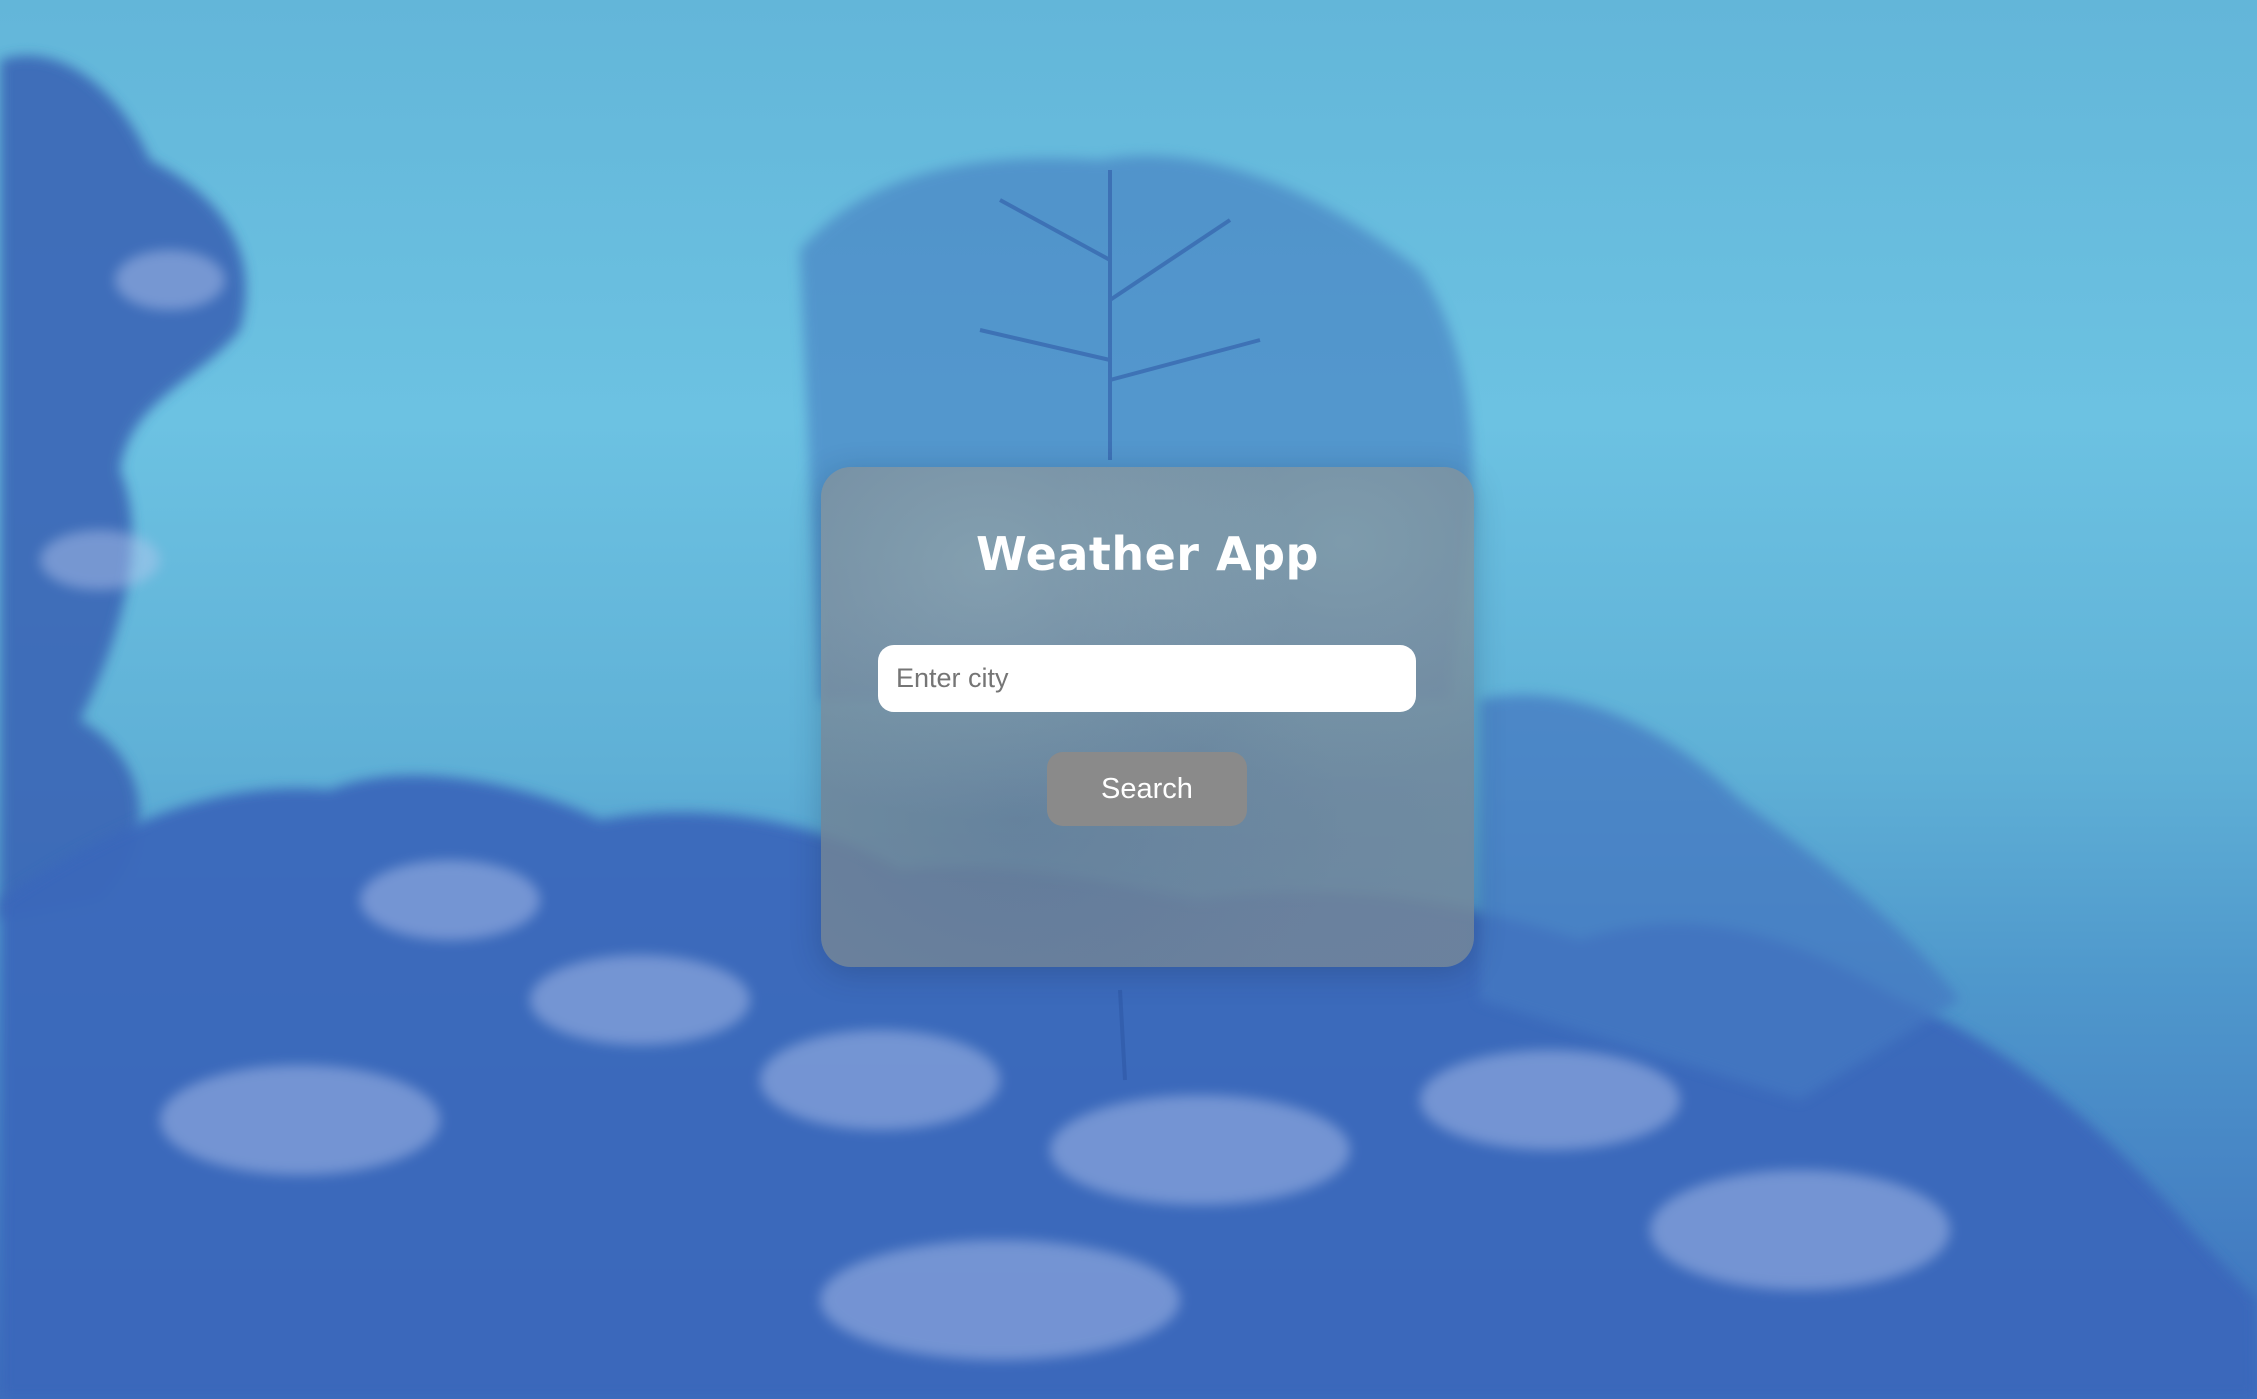 The height and width of the screenshot is (1399, 2257). What do you see at coordinates (1147, 789) in the screenshot?
I see `search-button: Search` at bounding box center [1147, 789].